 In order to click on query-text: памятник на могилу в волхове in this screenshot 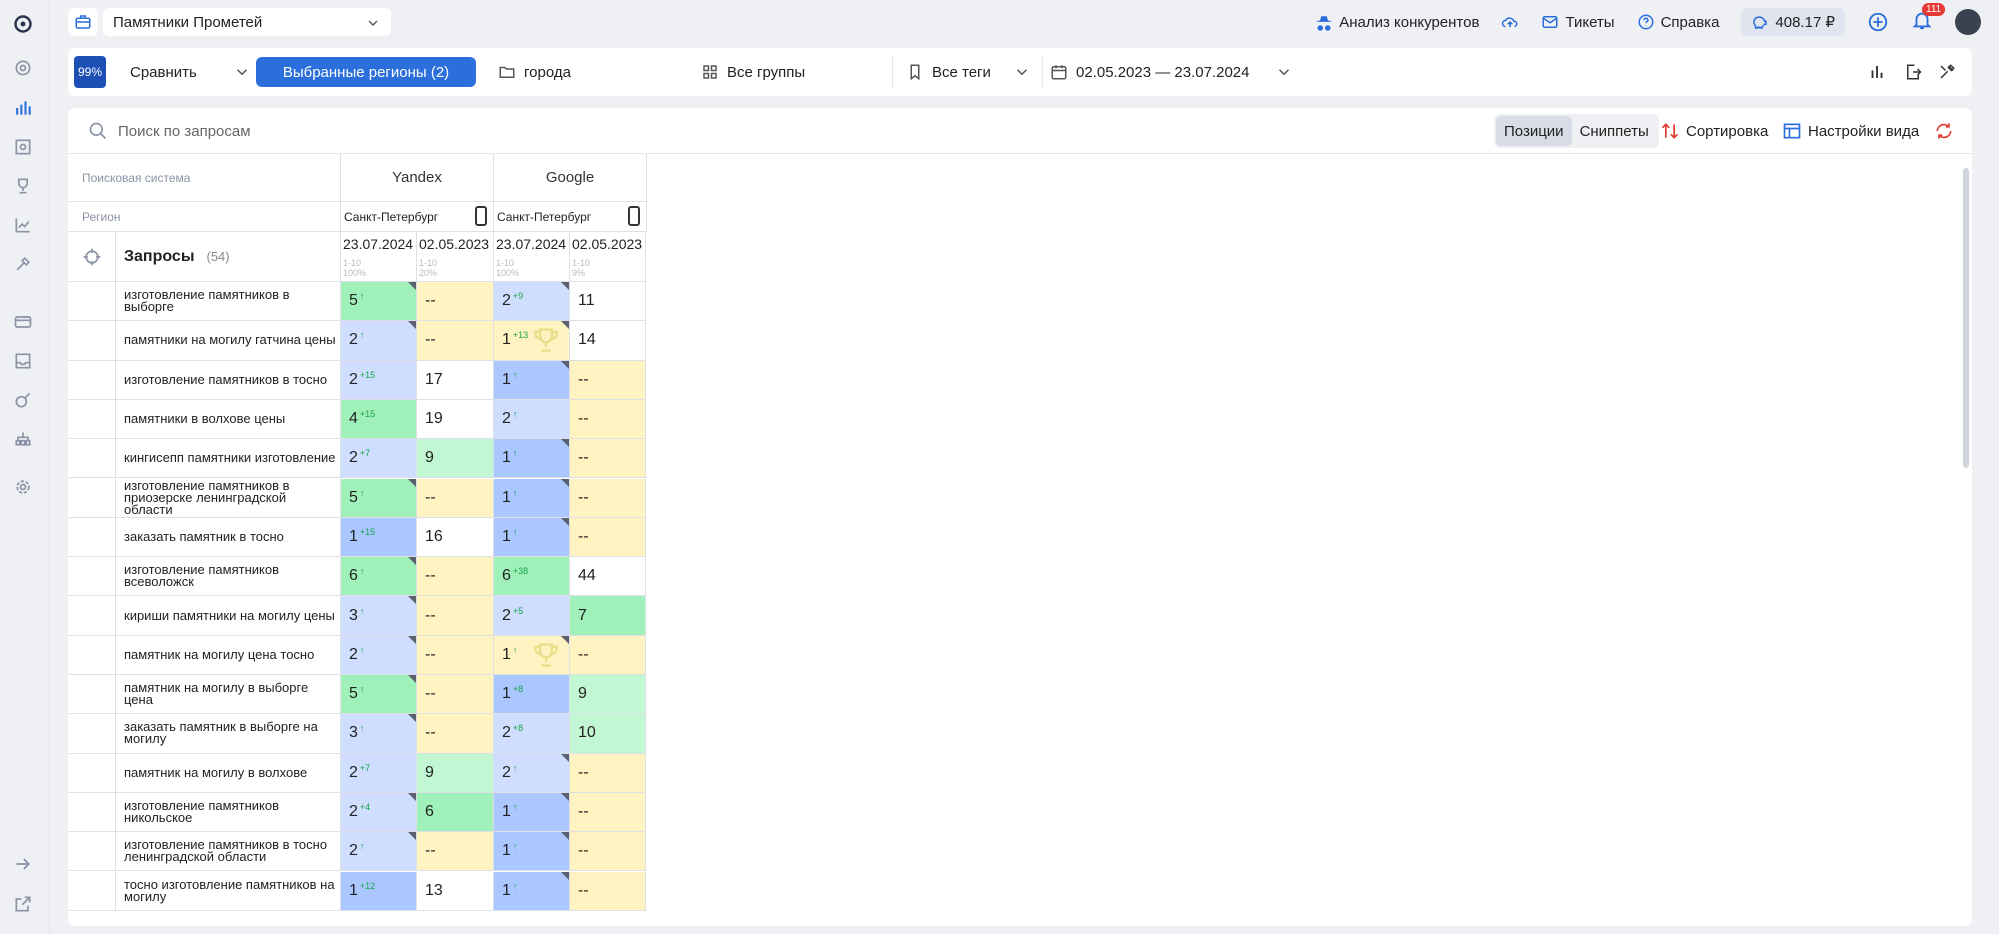, I will do `click(228, 773)`.